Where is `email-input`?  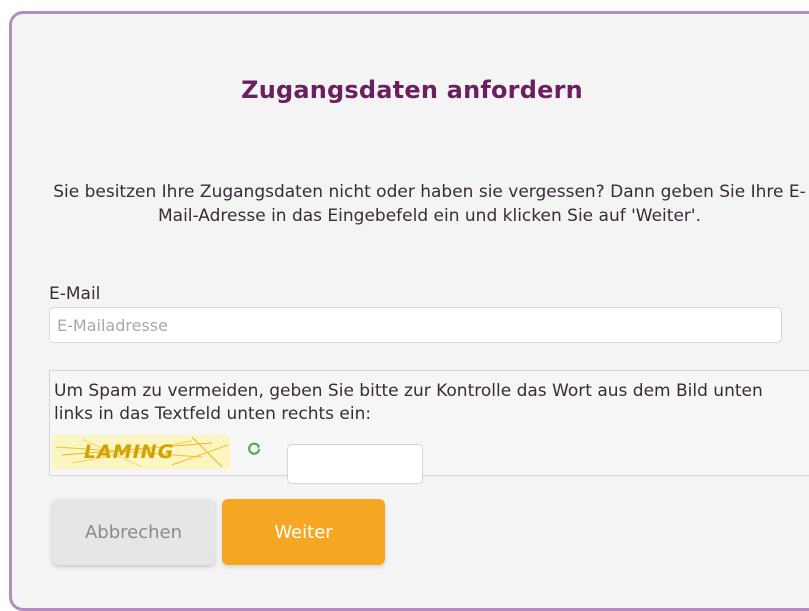
email-input is located at coordinates (415, 325).